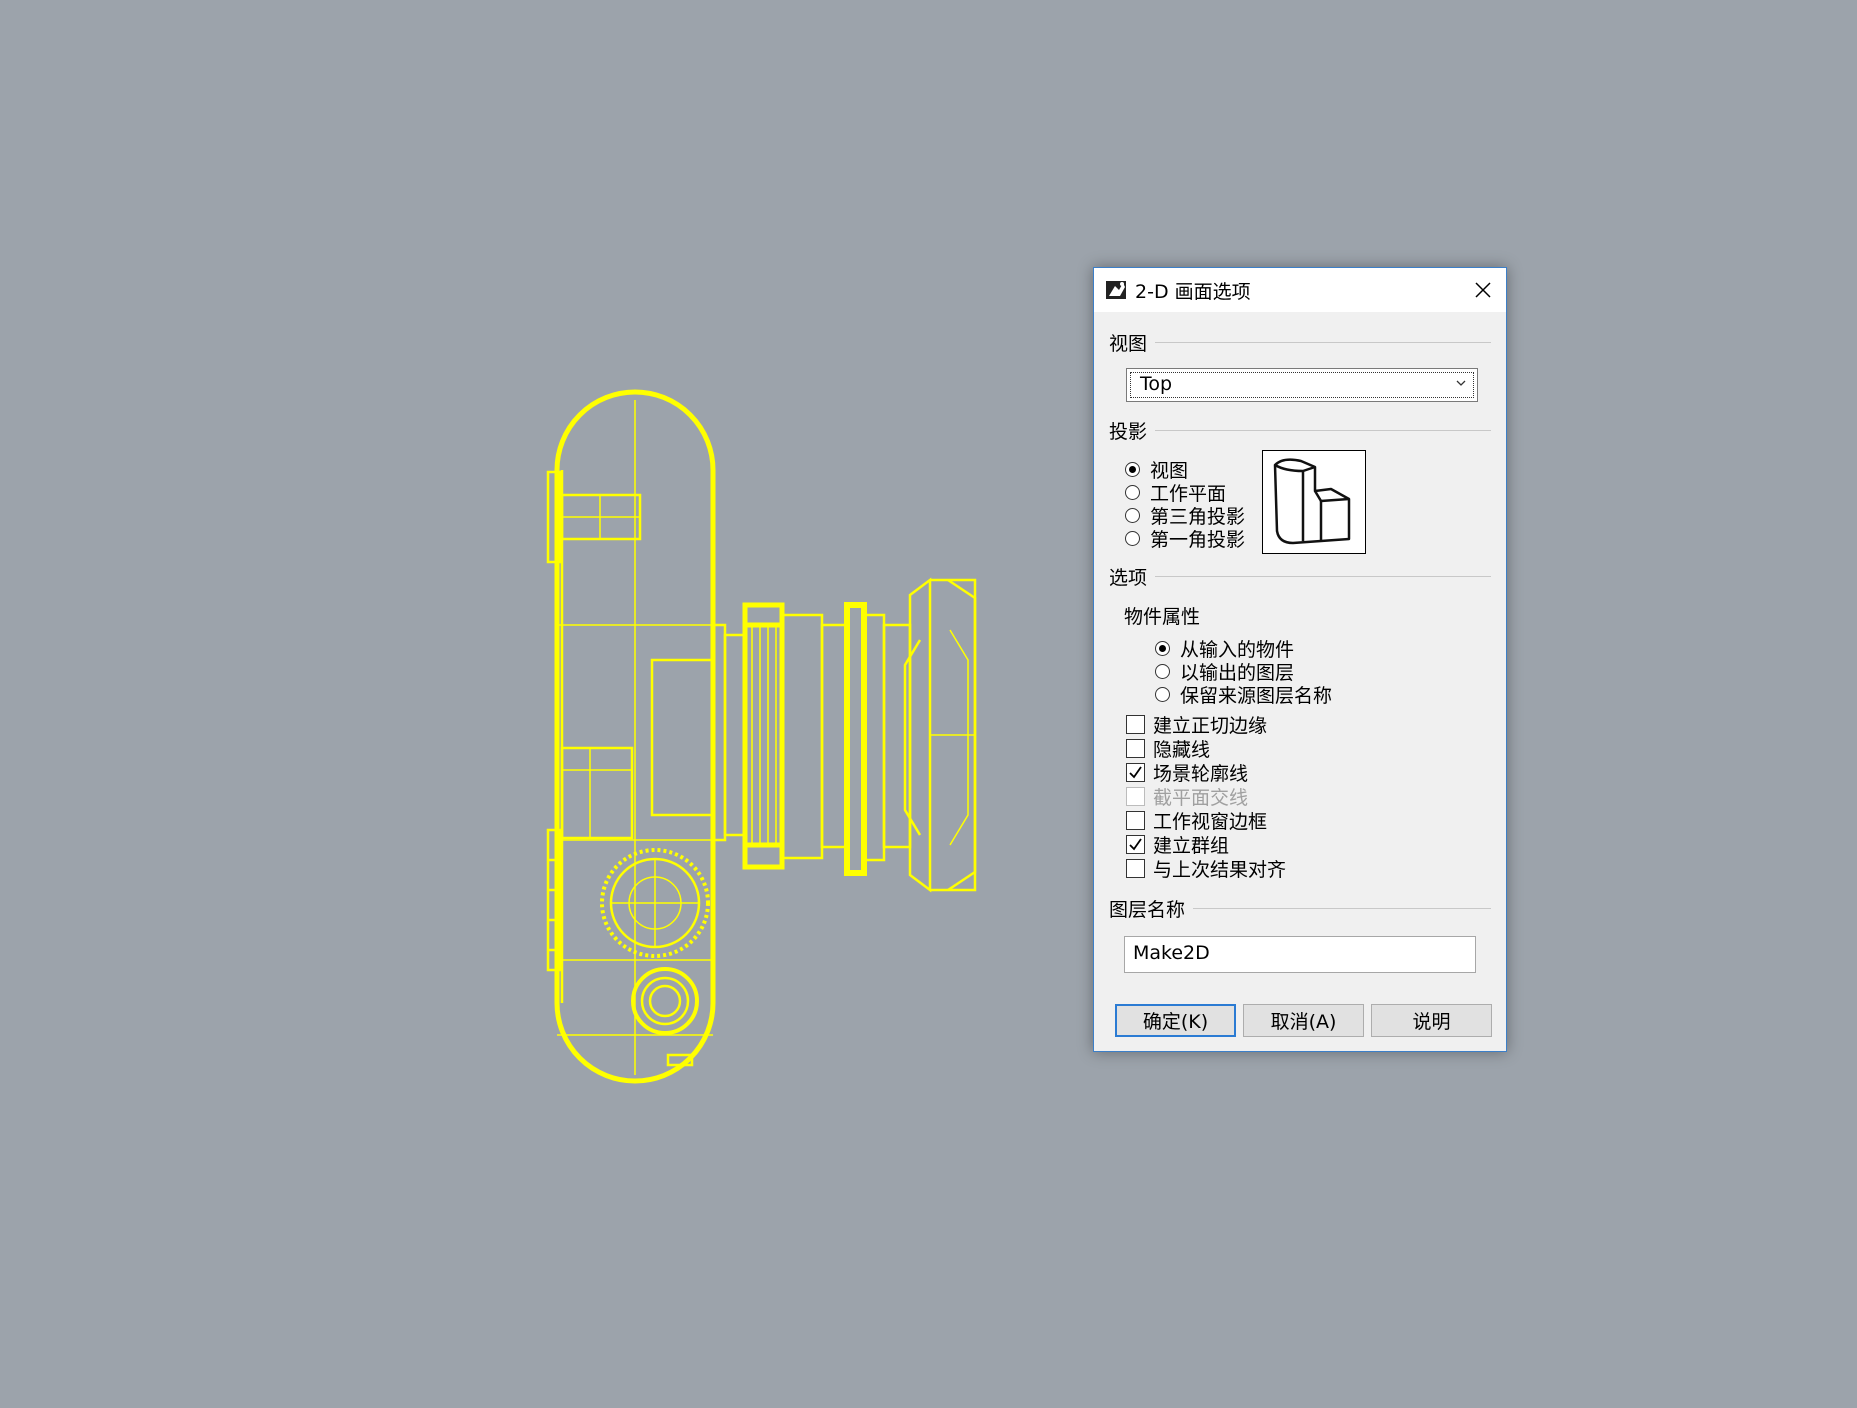 The image size is (1857, 1408). I want to click on checkbox-label: 截平面交线, so click(1201, 797).